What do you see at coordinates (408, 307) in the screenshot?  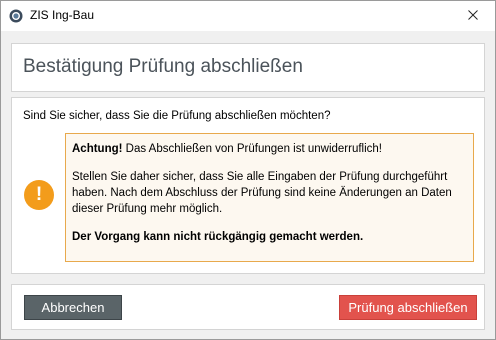 I see `confirm-button: Prüfung abschließen` at bounding box center [408, 307].